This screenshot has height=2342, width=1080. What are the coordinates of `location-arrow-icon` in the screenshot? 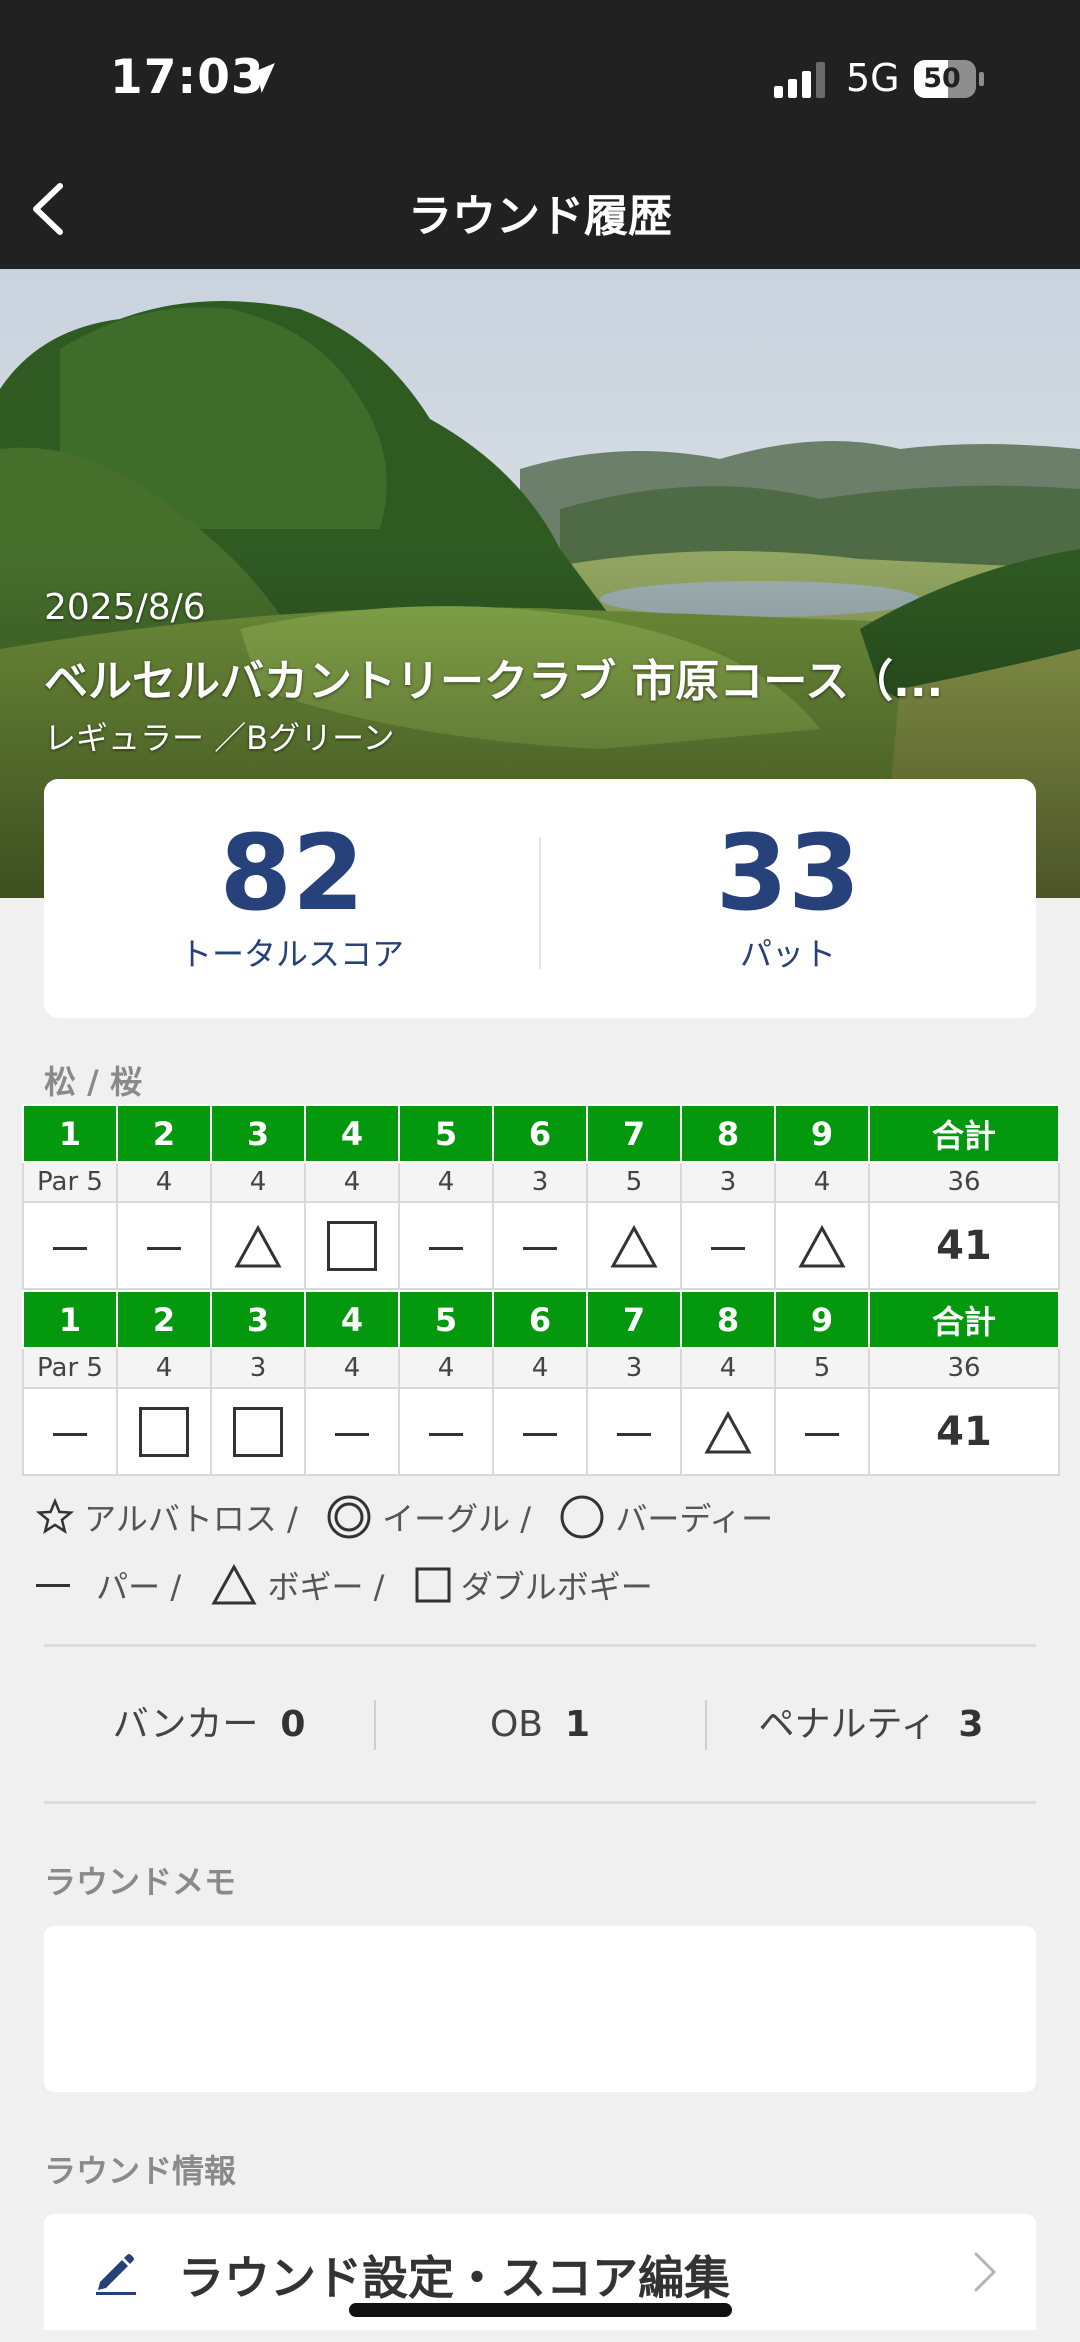 It's located at (260, 78).